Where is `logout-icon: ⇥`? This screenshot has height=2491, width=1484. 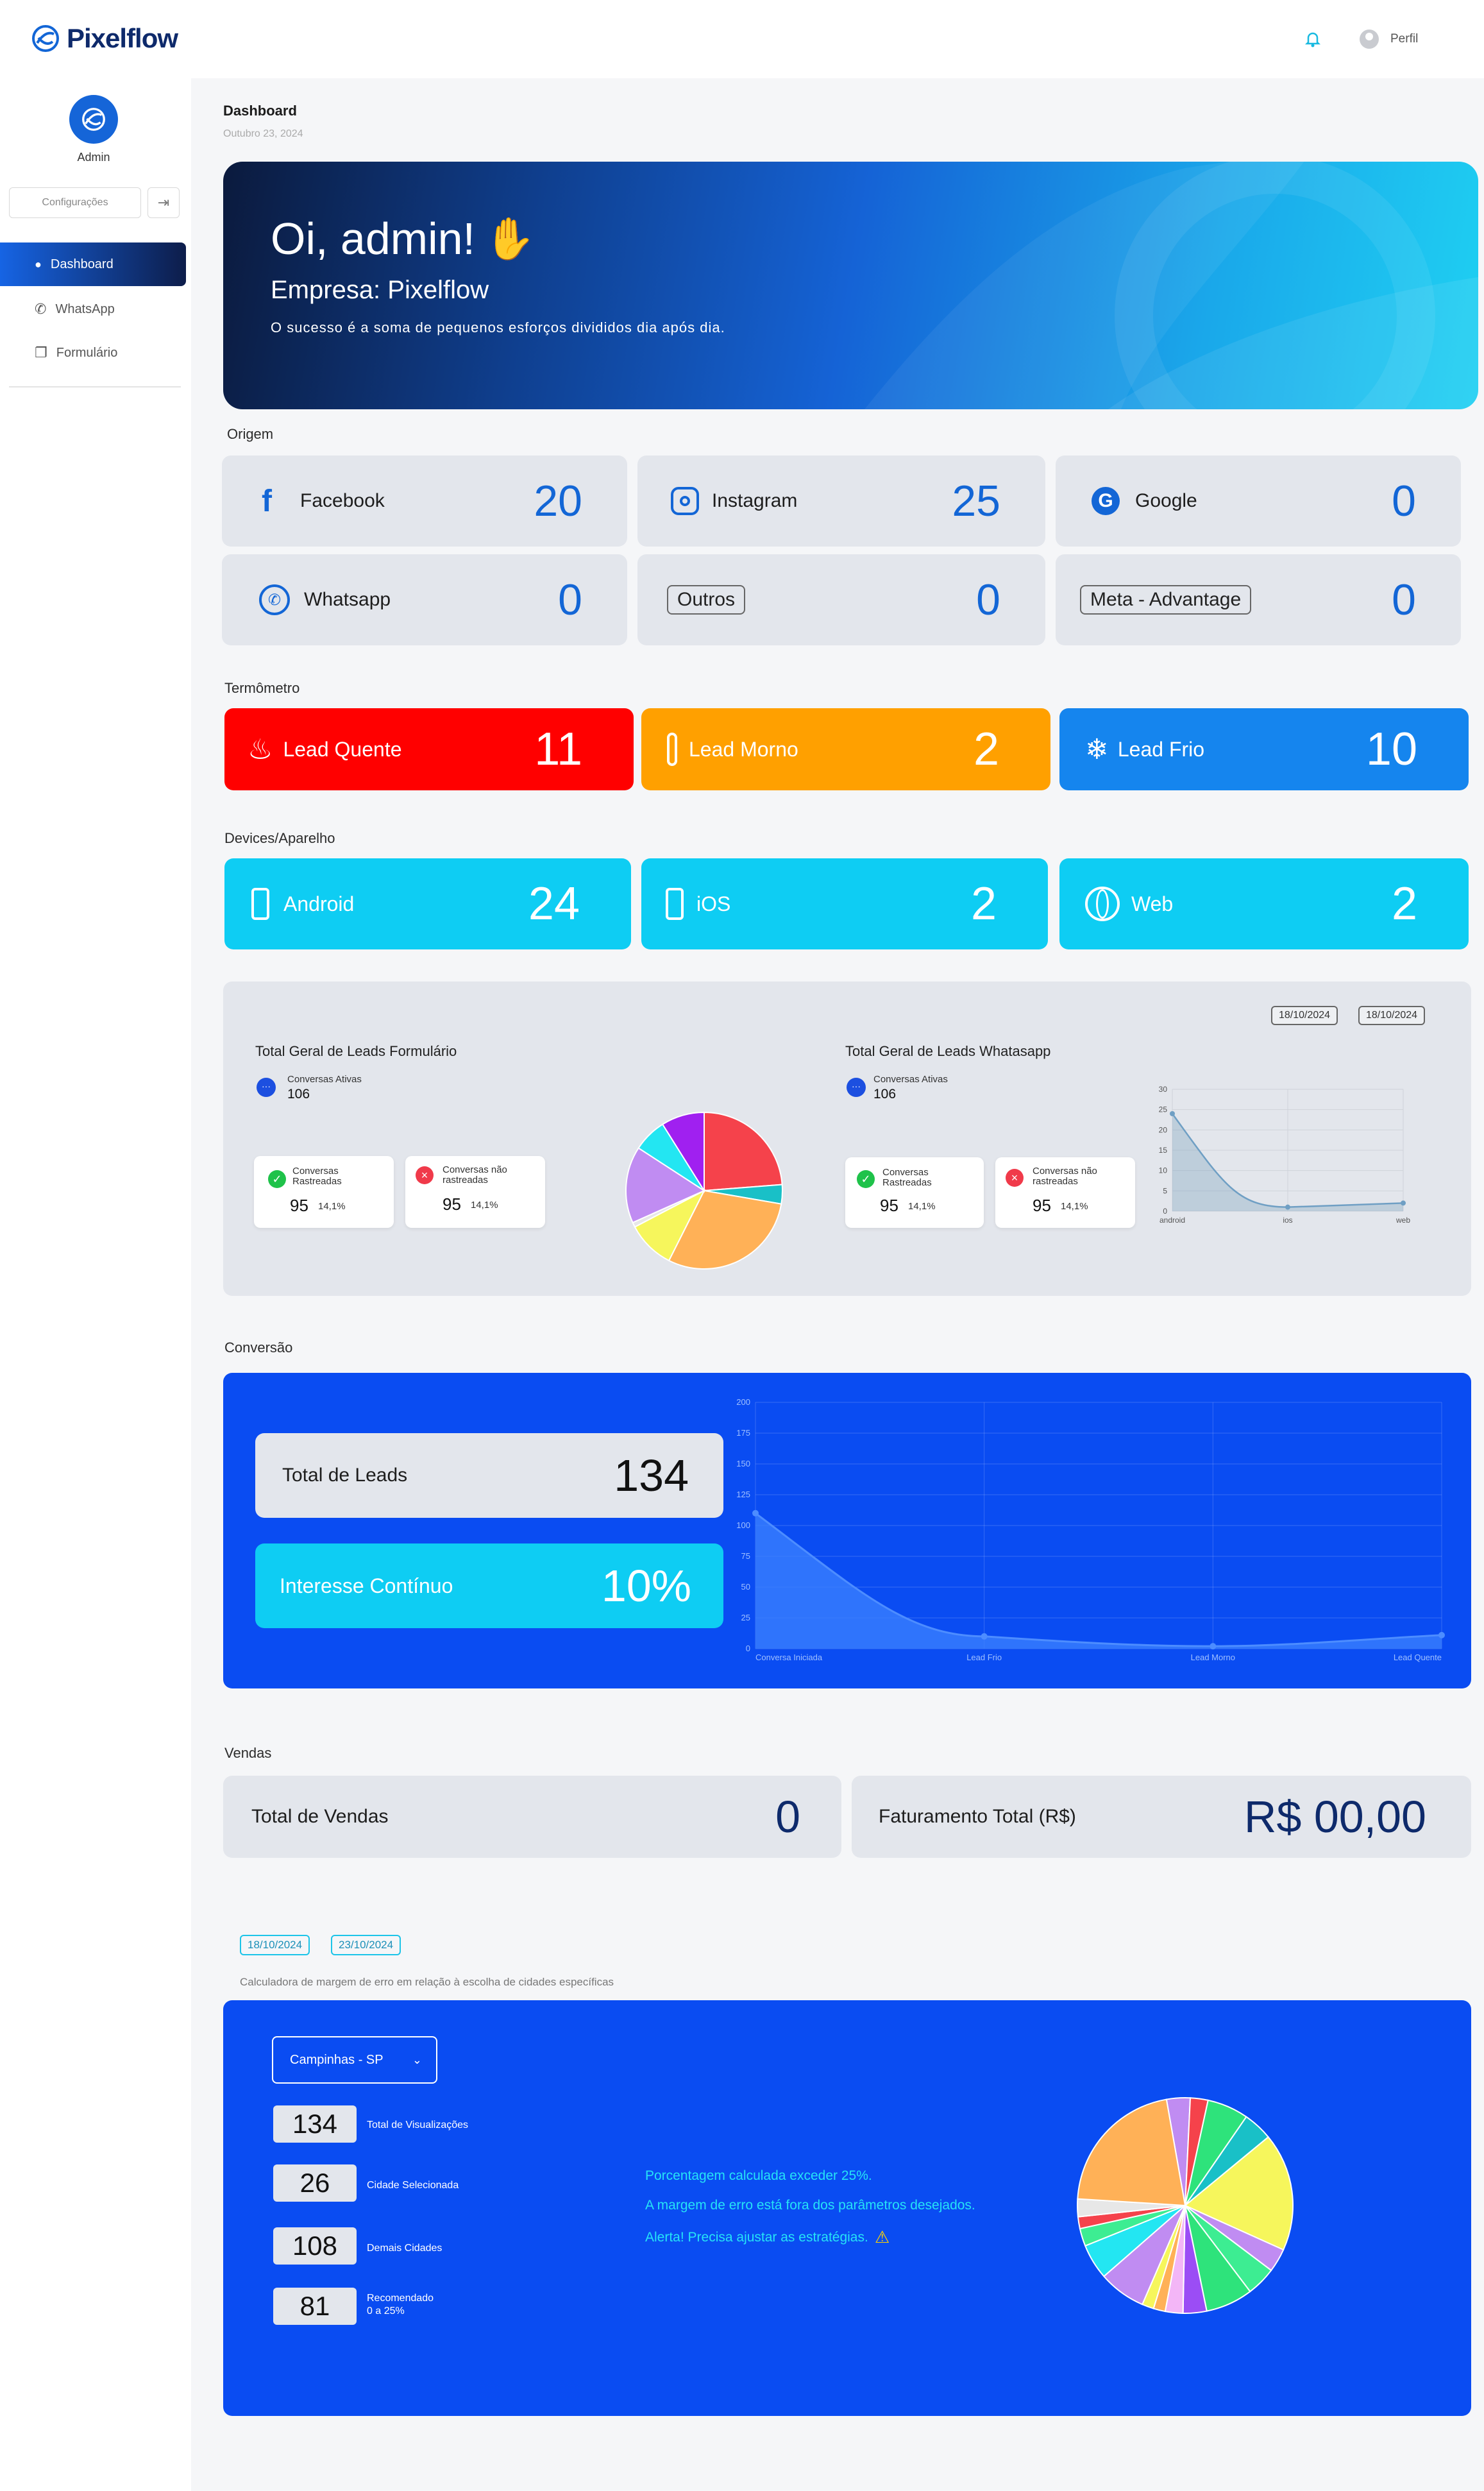
logout-icon: ⇥ is located at coordinates (164, 203).